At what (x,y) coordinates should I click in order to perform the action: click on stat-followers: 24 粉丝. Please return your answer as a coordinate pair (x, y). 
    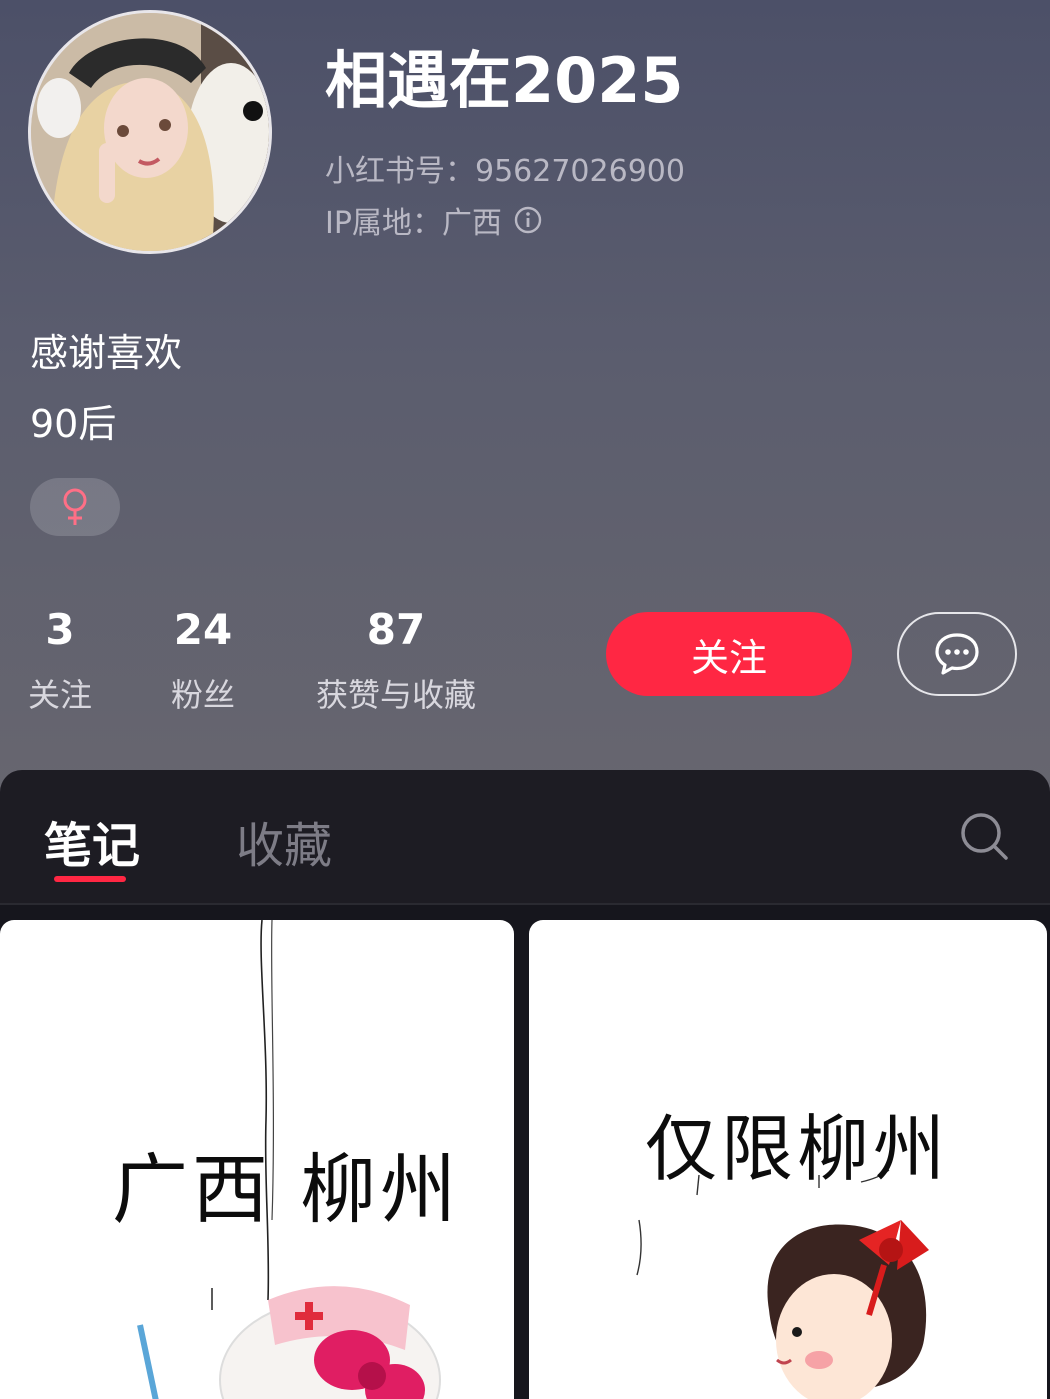
    Looking at the image, I should click on (203, 660).